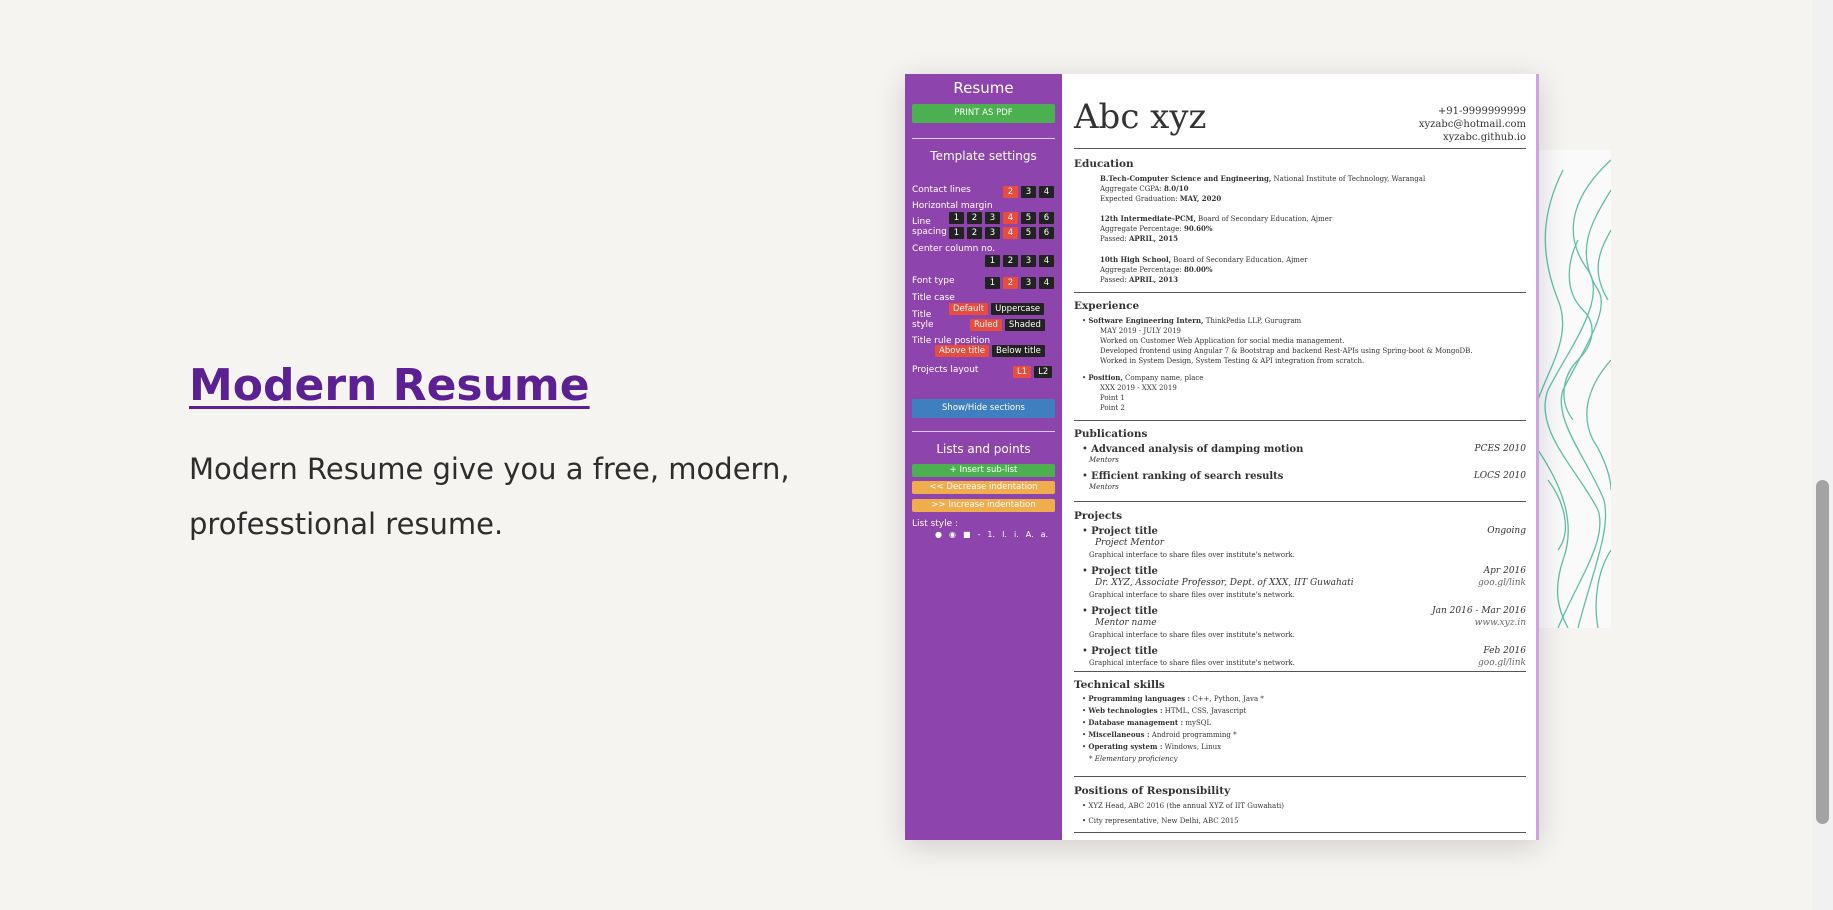 Image resolution: width=1833 pixels, height=910 pixels. Describe the element at coordinates (1142, 378) in the screenshot. I see `experience-entry: Position, Company name, place` at that location.